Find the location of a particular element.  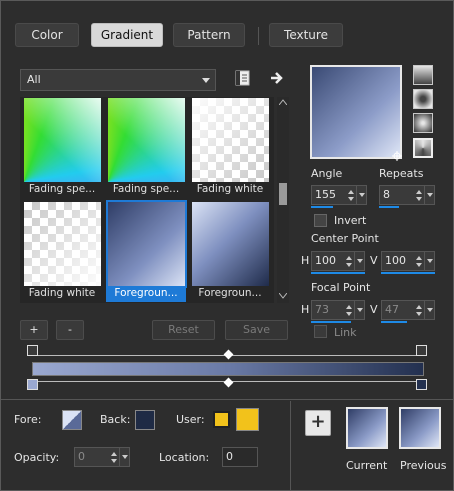

fore-swatch is located at coordinates (72, 420).